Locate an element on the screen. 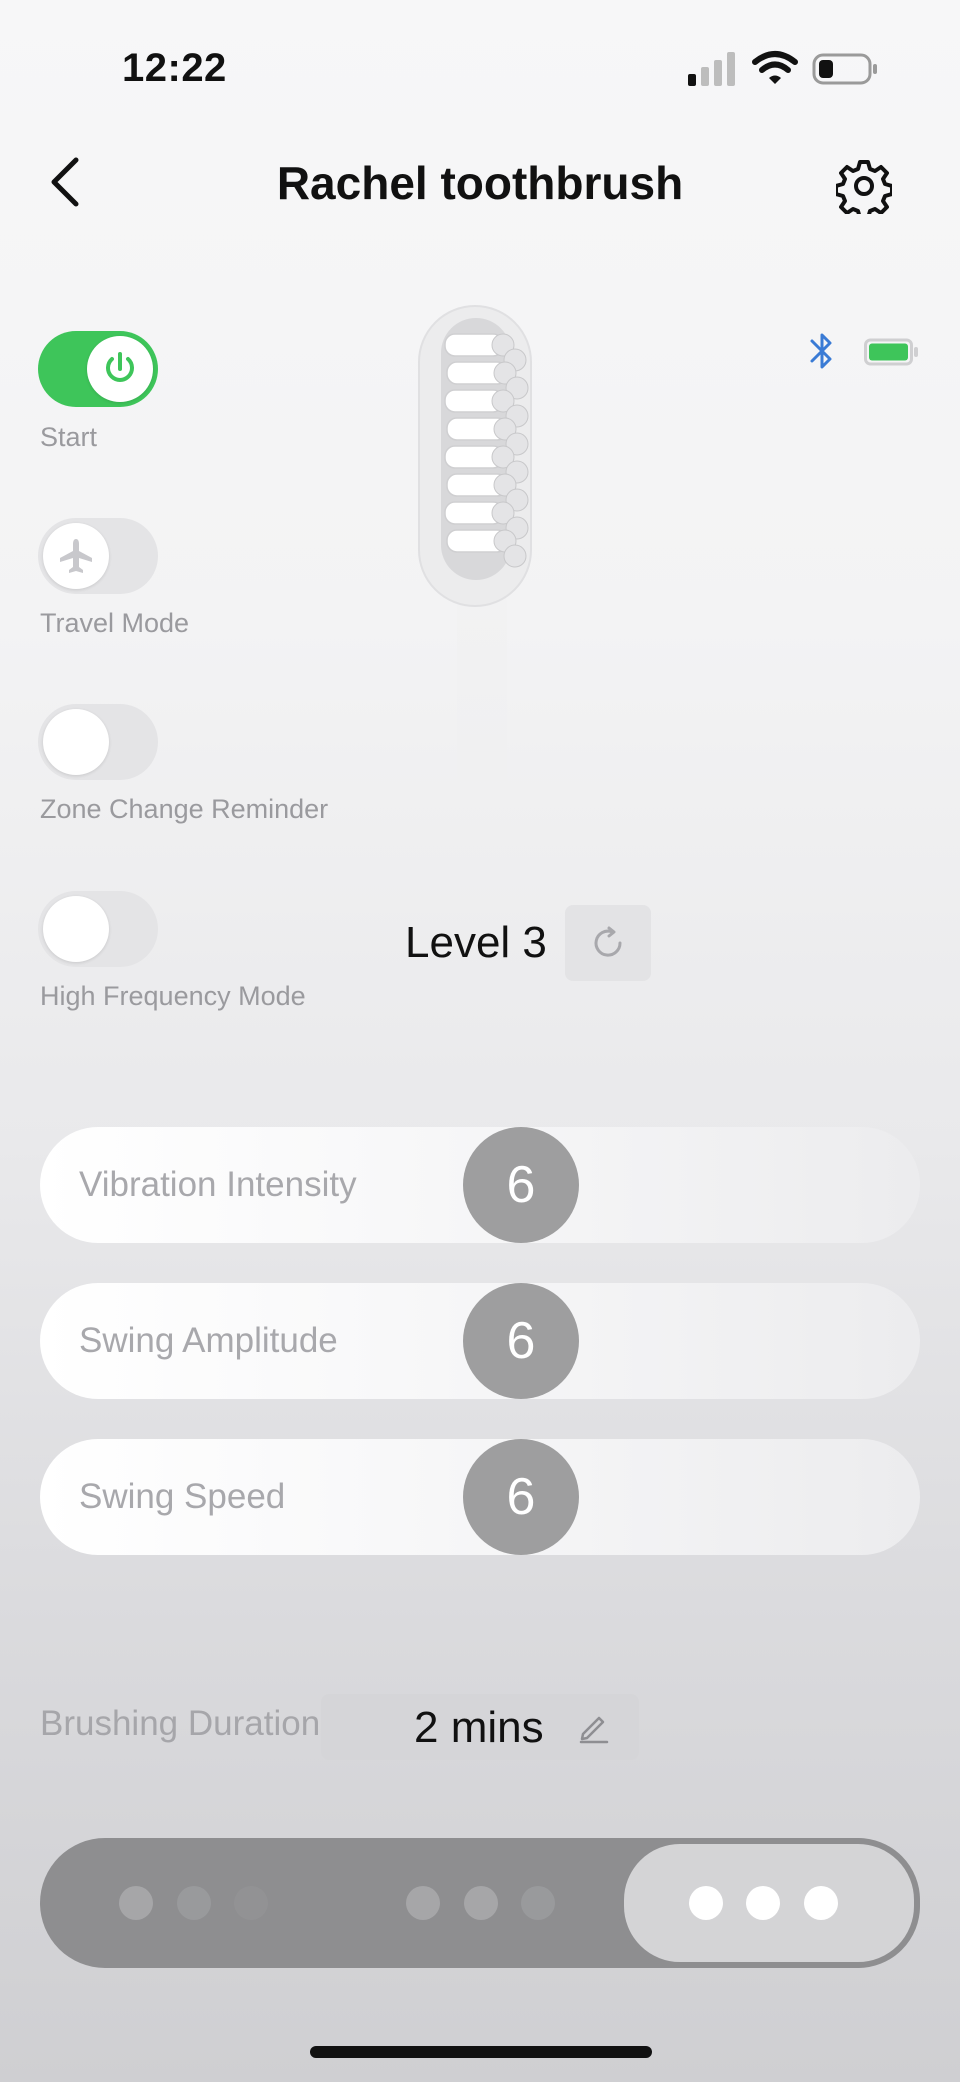 This screenshot has width=960, height=2082. swing-amplitude-slider: Swing Amplitude 6 is located at coordinates (480, 1341).